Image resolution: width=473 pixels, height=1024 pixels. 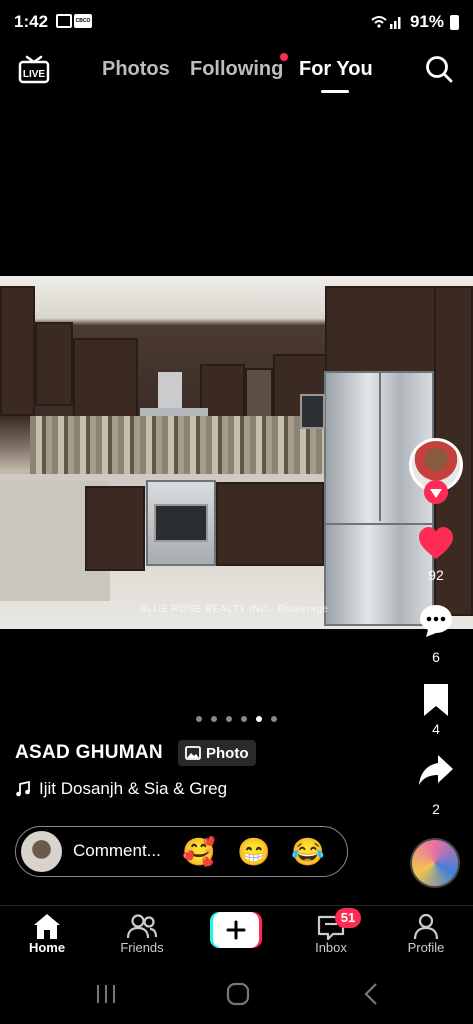 I want to click on app-notification-label: CBCO, so click(x=83, y=21).